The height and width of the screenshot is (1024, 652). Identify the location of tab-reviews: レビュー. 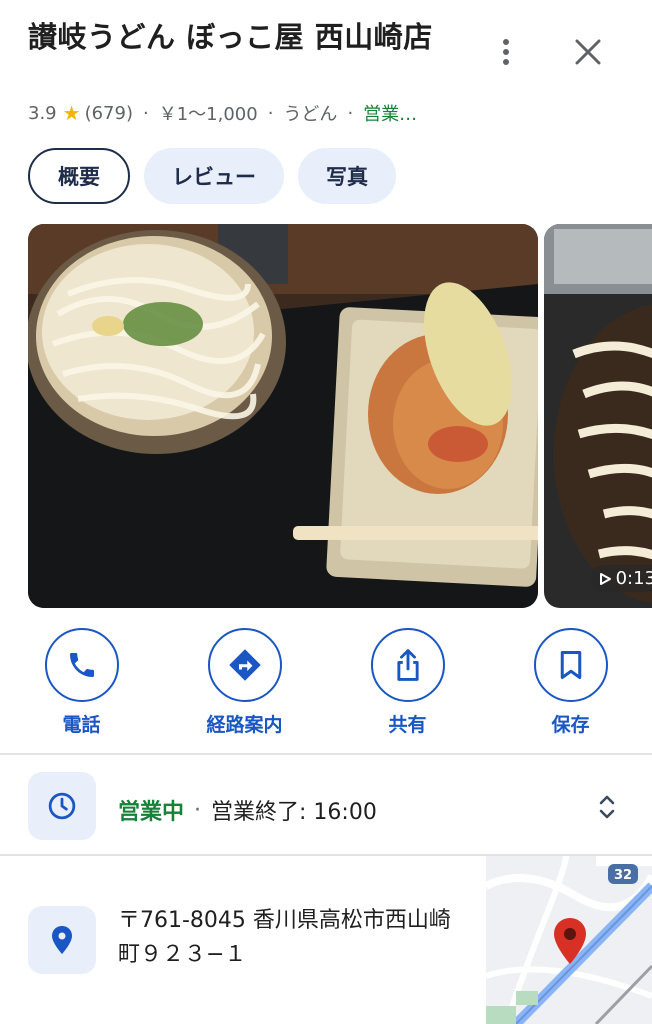
(214, 176).